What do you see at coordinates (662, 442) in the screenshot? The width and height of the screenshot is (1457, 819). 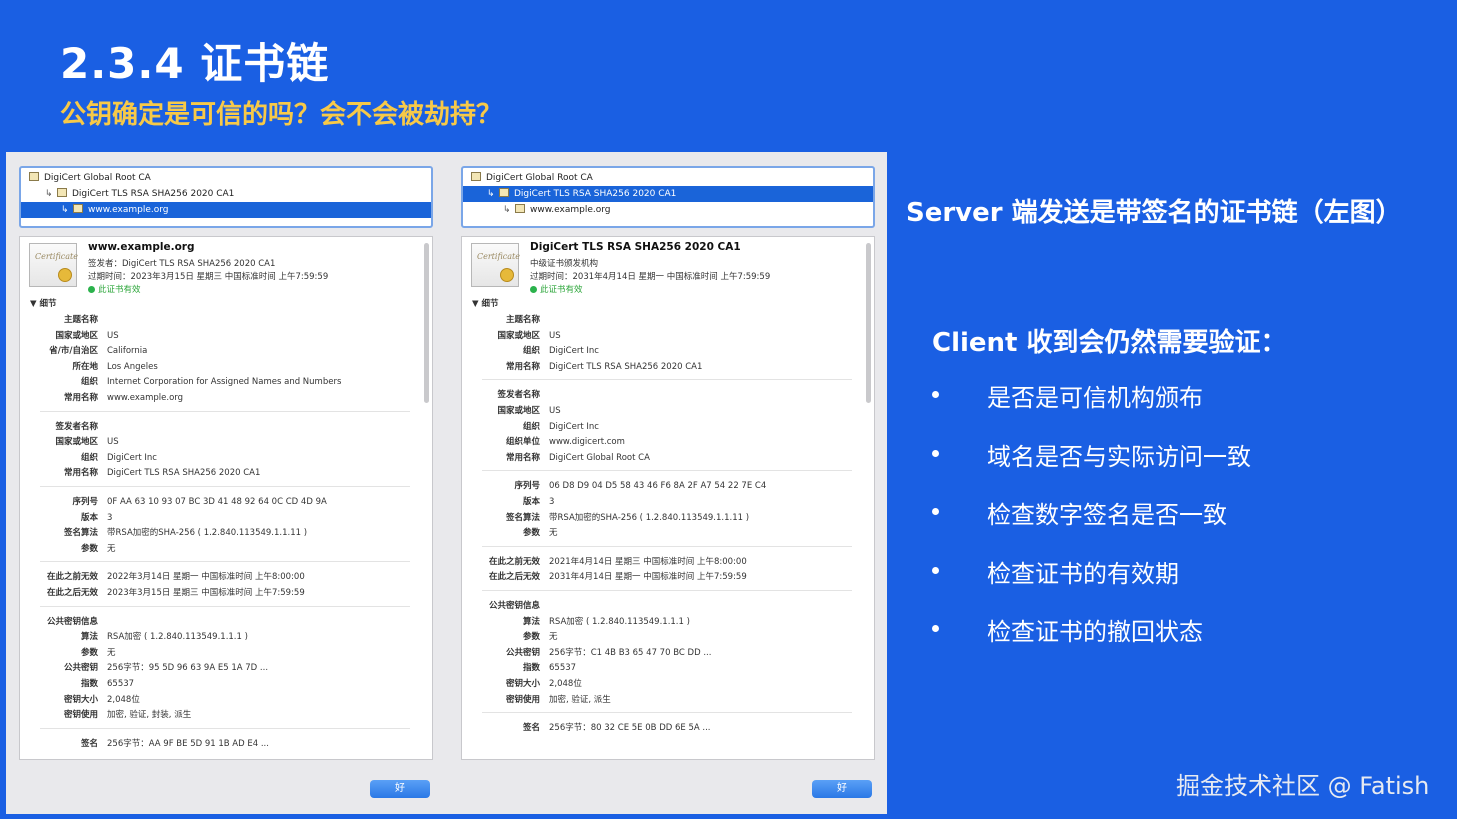 I see `detail-row: 组织单位 www.digicert.com` at bounding box center [662, 442].